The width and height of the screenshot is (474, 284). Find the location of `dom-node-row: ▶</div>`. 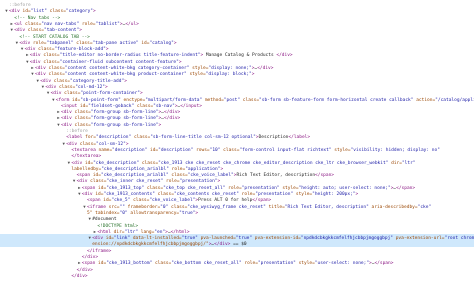

dom-node-row: ▶</div> is located at coordinates (237, 275).